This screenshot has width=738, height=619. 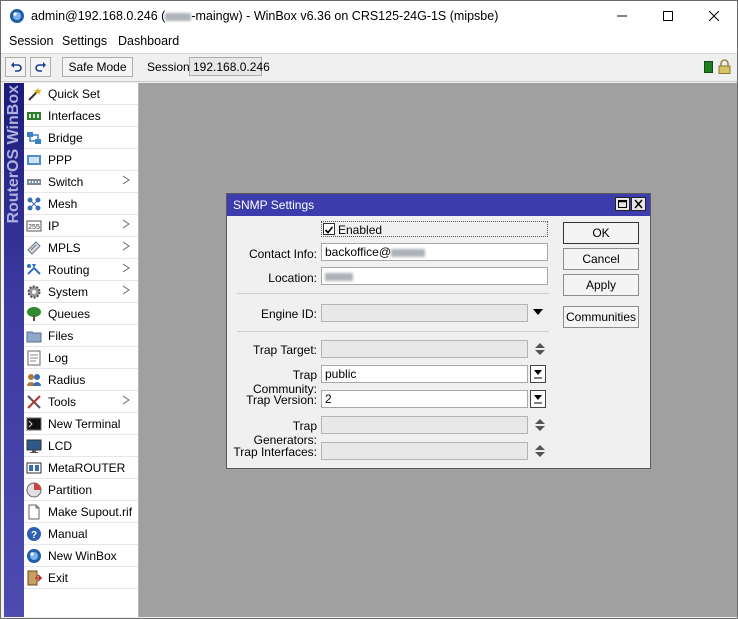 What do you see at coordinates (34, 424) in the screenshot?
I see `terminal-icon` at bounding box center [34, 424].